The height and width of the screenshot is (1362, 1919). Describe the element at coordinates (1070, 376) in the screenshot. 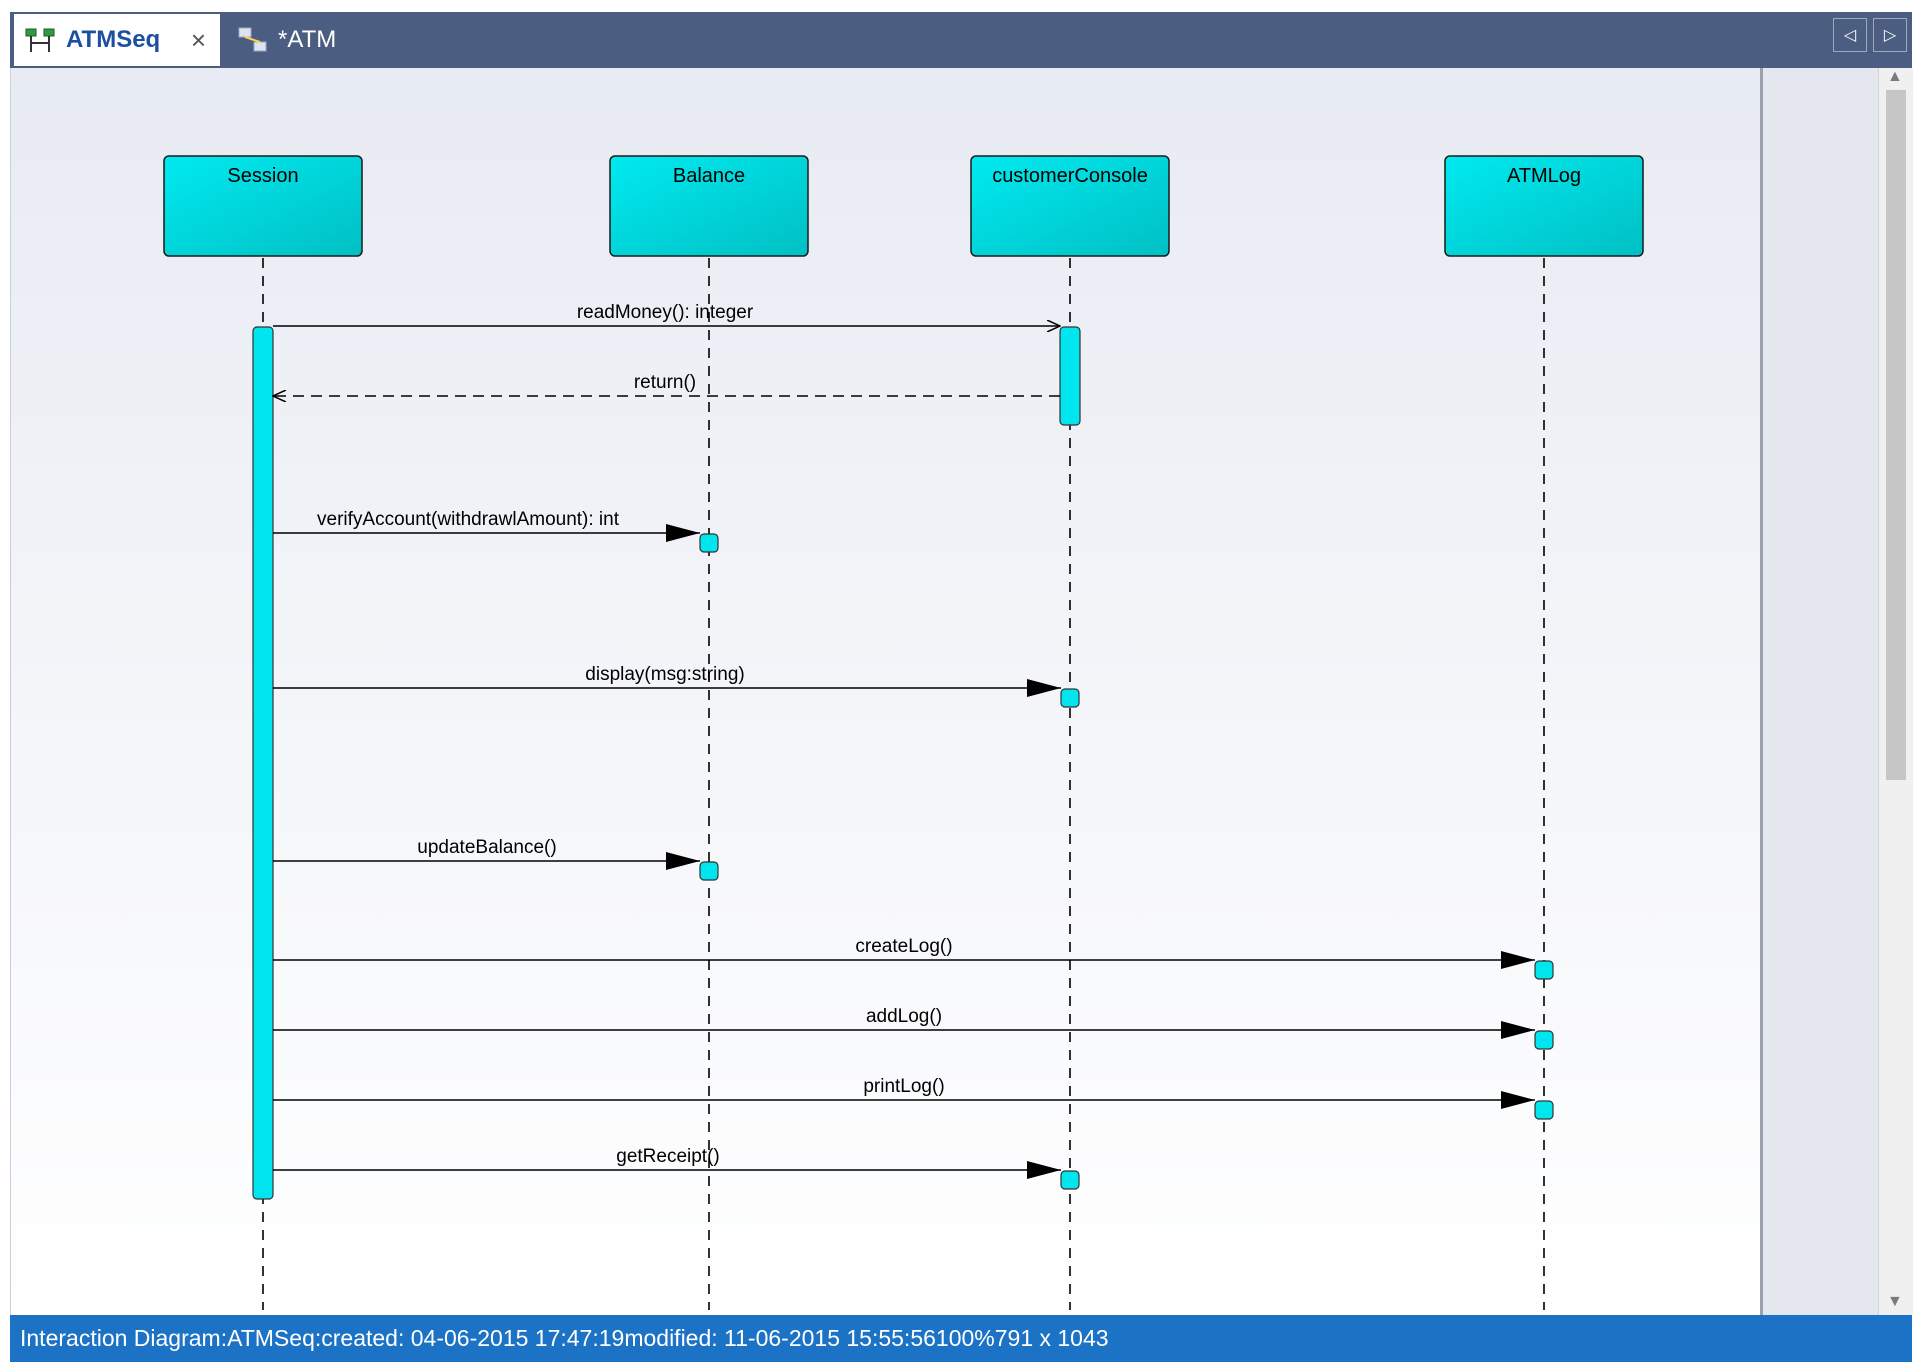

I see `activation-bar-customerconsole` at that location.